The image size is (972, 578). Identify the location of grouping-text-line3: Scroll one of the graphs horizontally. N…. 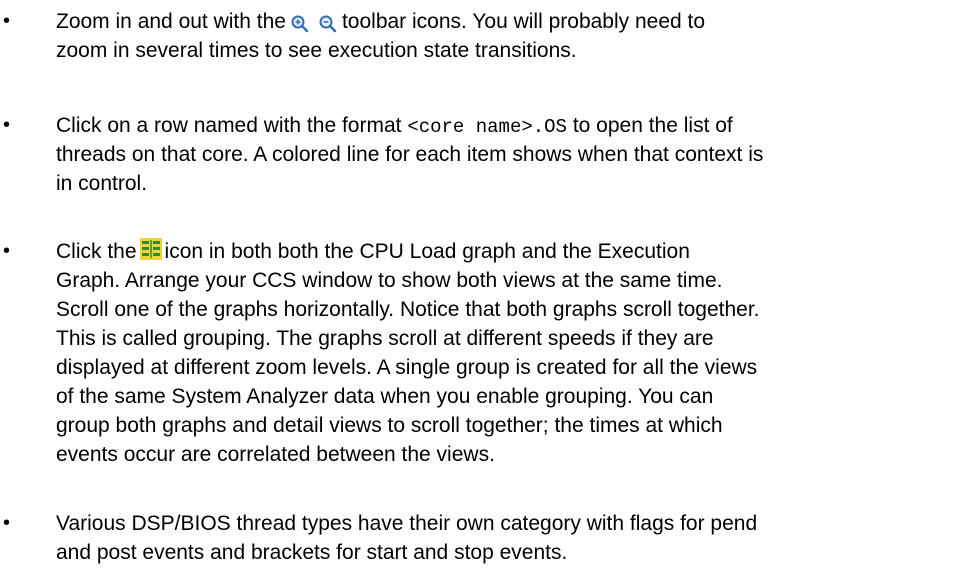
(408, 309).